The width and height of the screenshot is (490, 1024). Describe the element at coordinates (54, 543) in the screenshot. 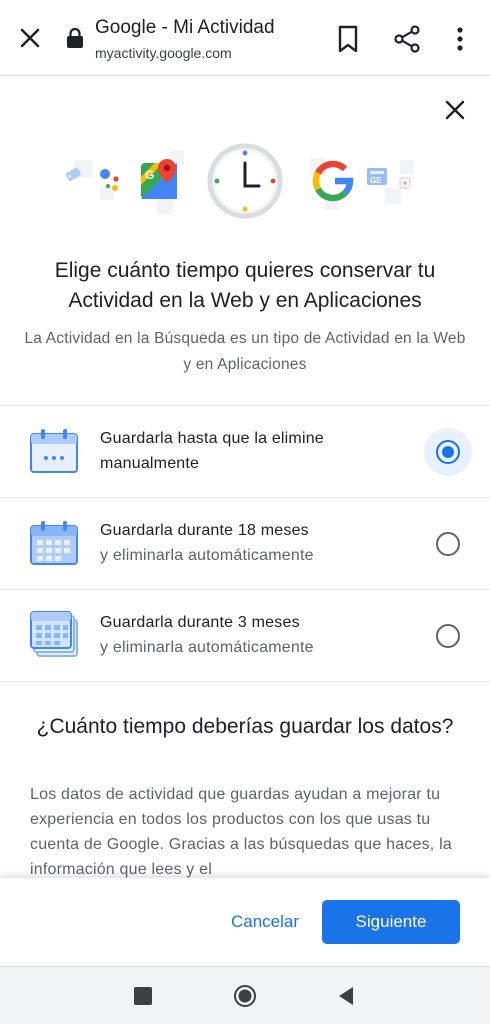

I see `calendar-grid-icon` at that location.